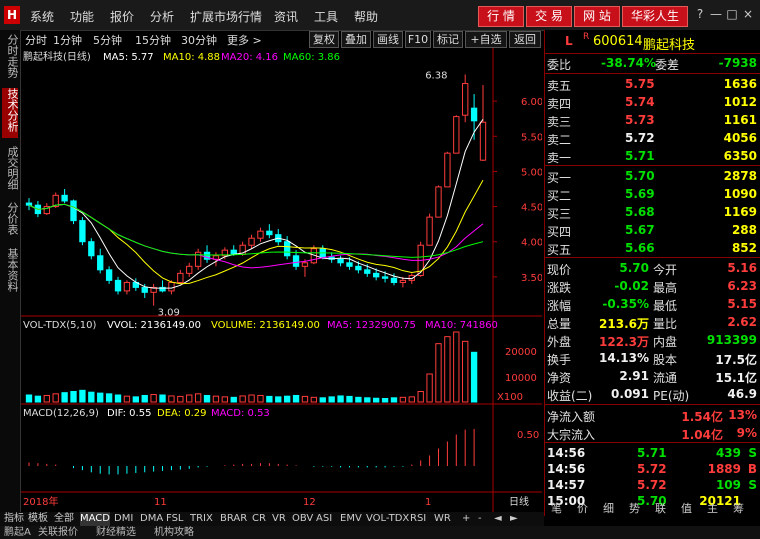  Describe the element at coordinates (388, 39) in the screenshot. I see `draw-button: 画线` at that location.